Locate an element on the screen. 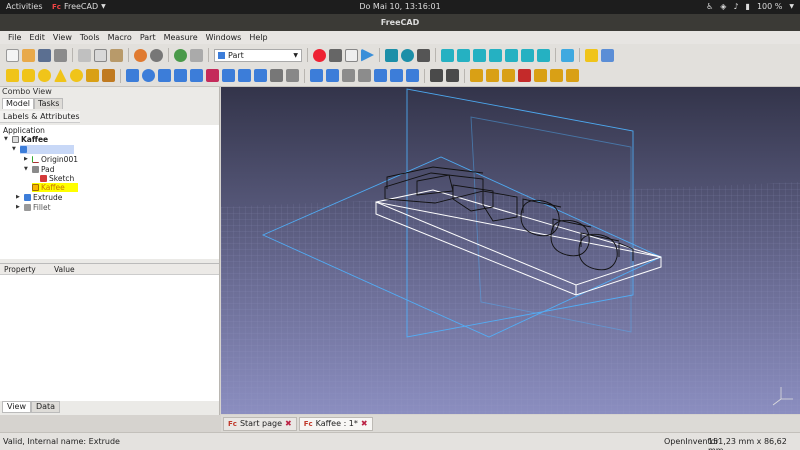  view-rear-icon is located at coordinates (511, 55).